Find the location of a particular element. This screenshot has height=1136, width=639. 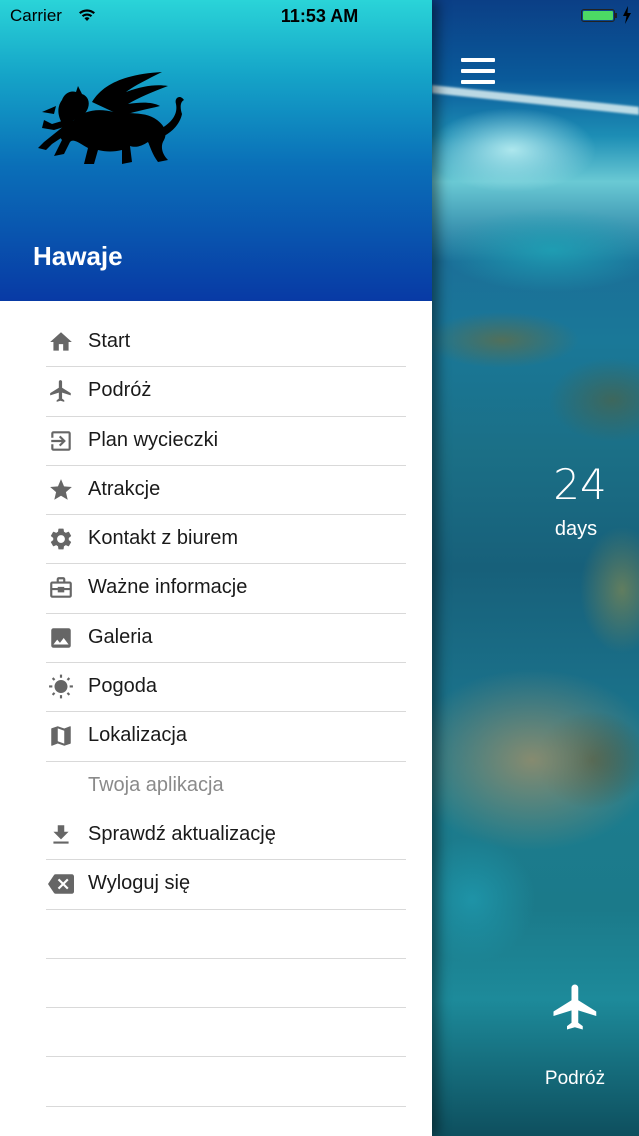

gear-icon is located at coordinates (61, 539).